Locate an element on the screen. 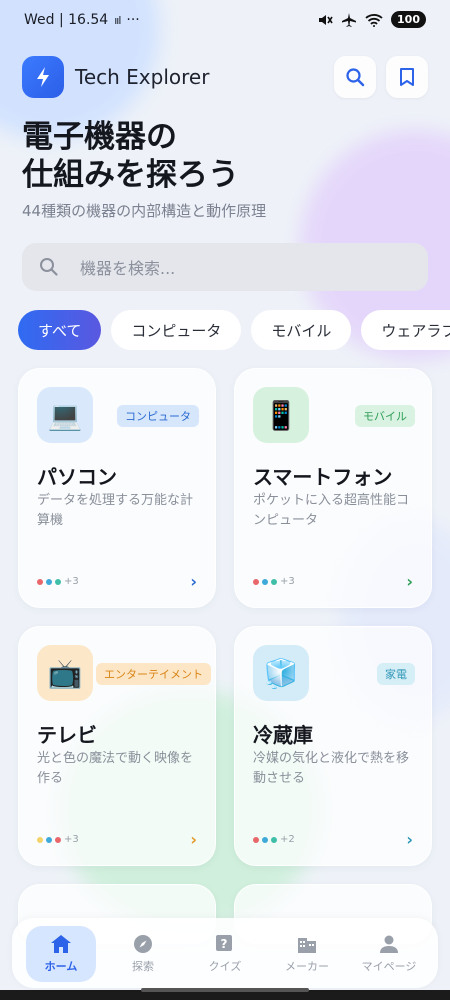 This screenshot has height=1000, width=450. battery-indicator: 100 is located at coordinates (408, 19).